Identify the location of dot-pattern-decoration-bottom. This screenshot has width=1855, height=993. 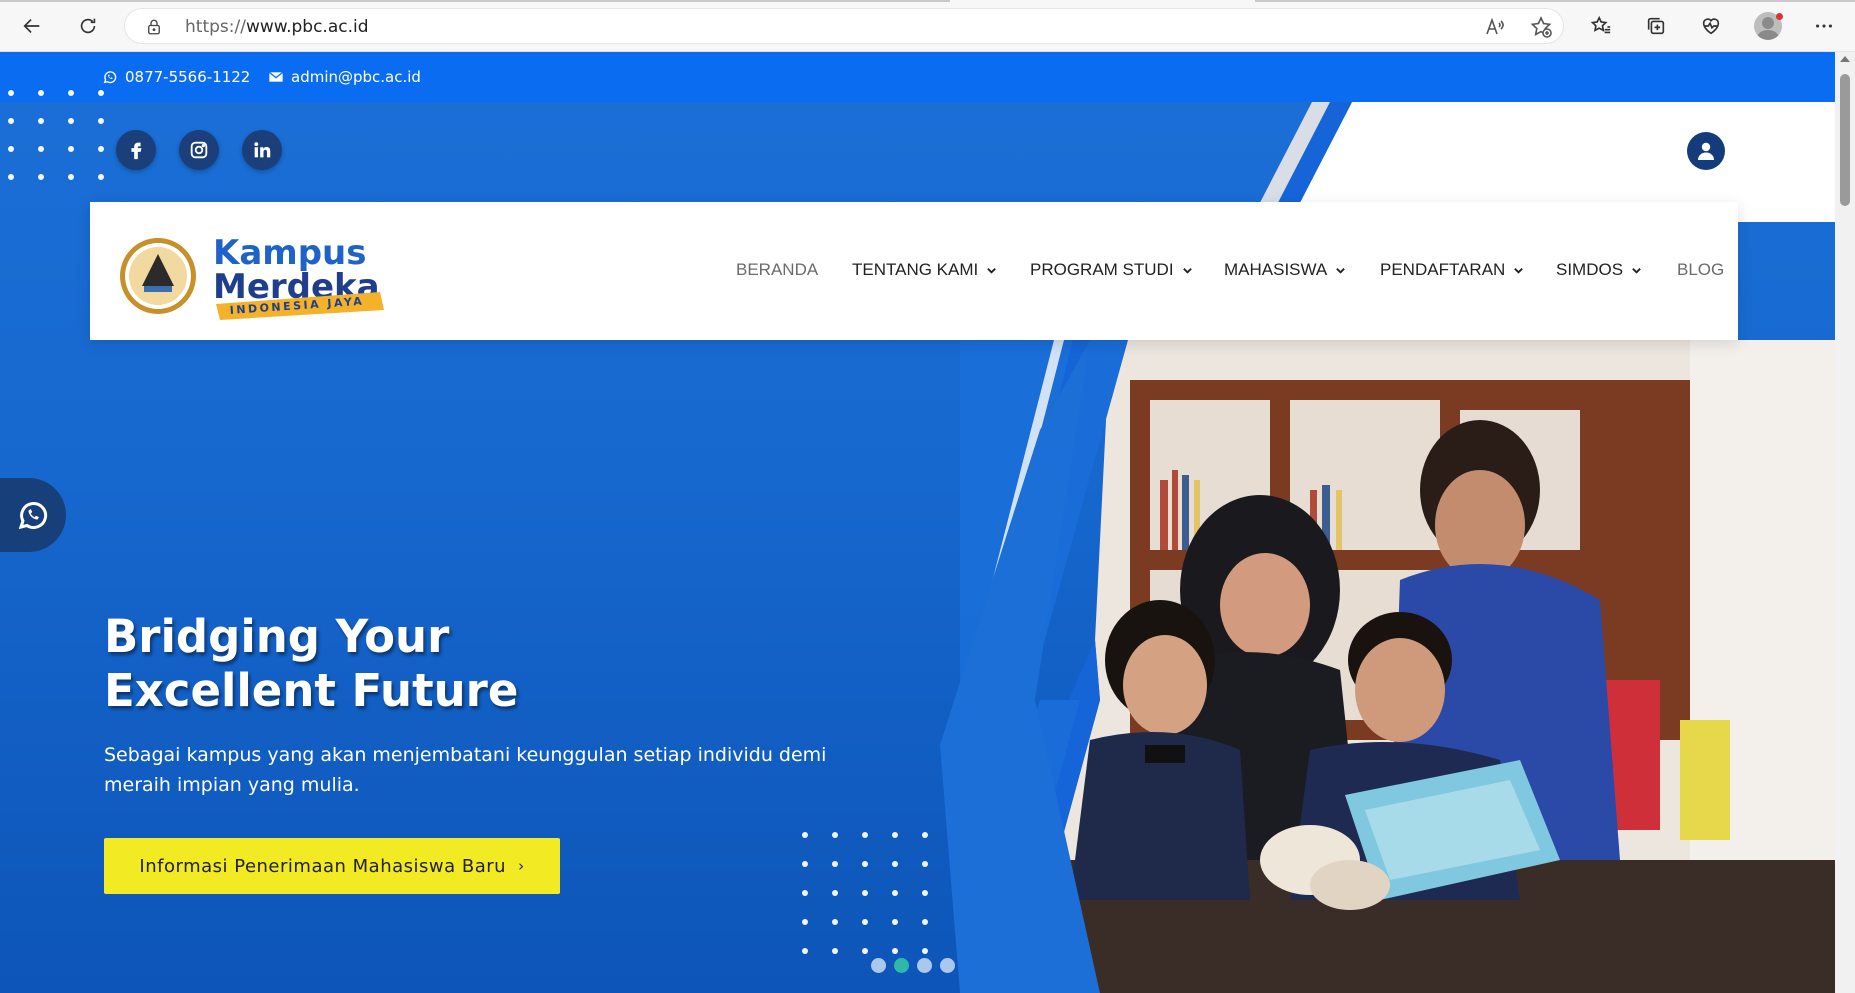
(865, 893).